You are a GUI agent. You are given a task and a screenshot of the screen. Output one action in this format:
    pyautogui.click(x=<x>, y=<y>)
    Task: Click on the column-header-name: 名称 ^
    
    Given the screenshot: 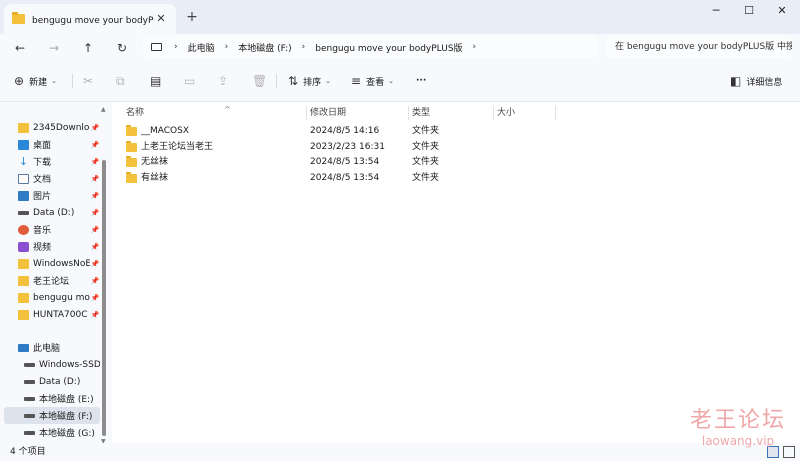 What is the action you would take?
    pyautogui.click(x=178, y=113)
    